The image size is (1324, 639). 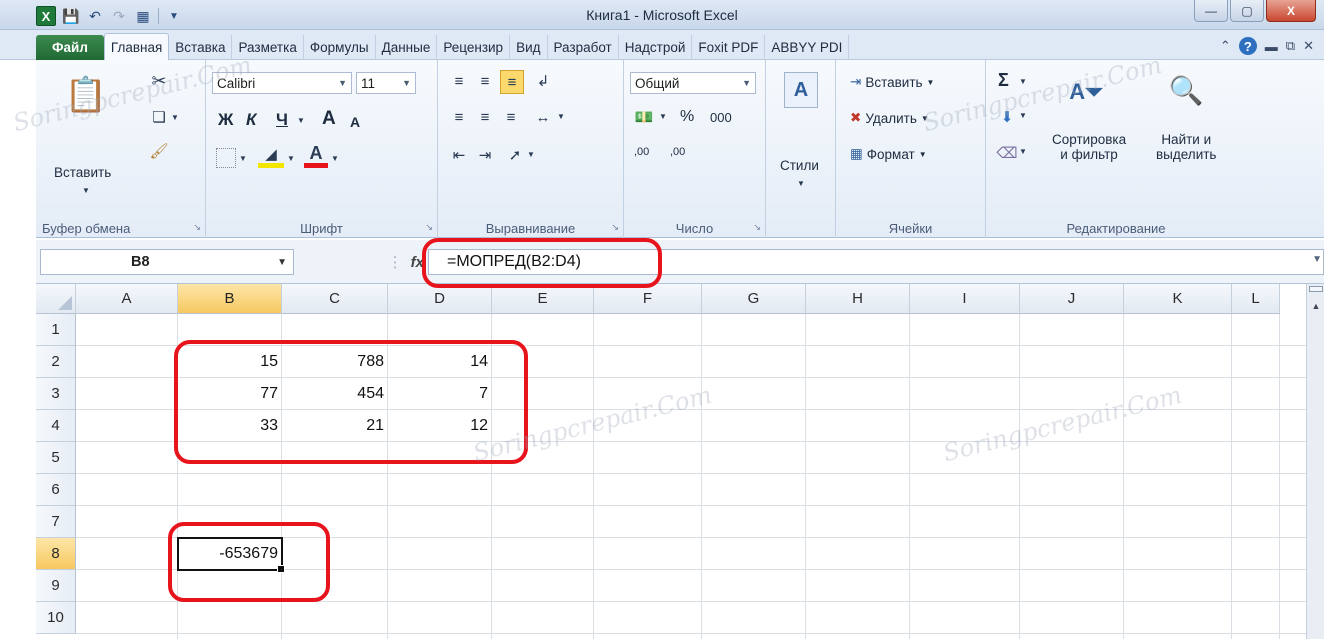 I want to click on tab-abbyy-pdf: ABBYY PDI, so click(x=807, y=47).